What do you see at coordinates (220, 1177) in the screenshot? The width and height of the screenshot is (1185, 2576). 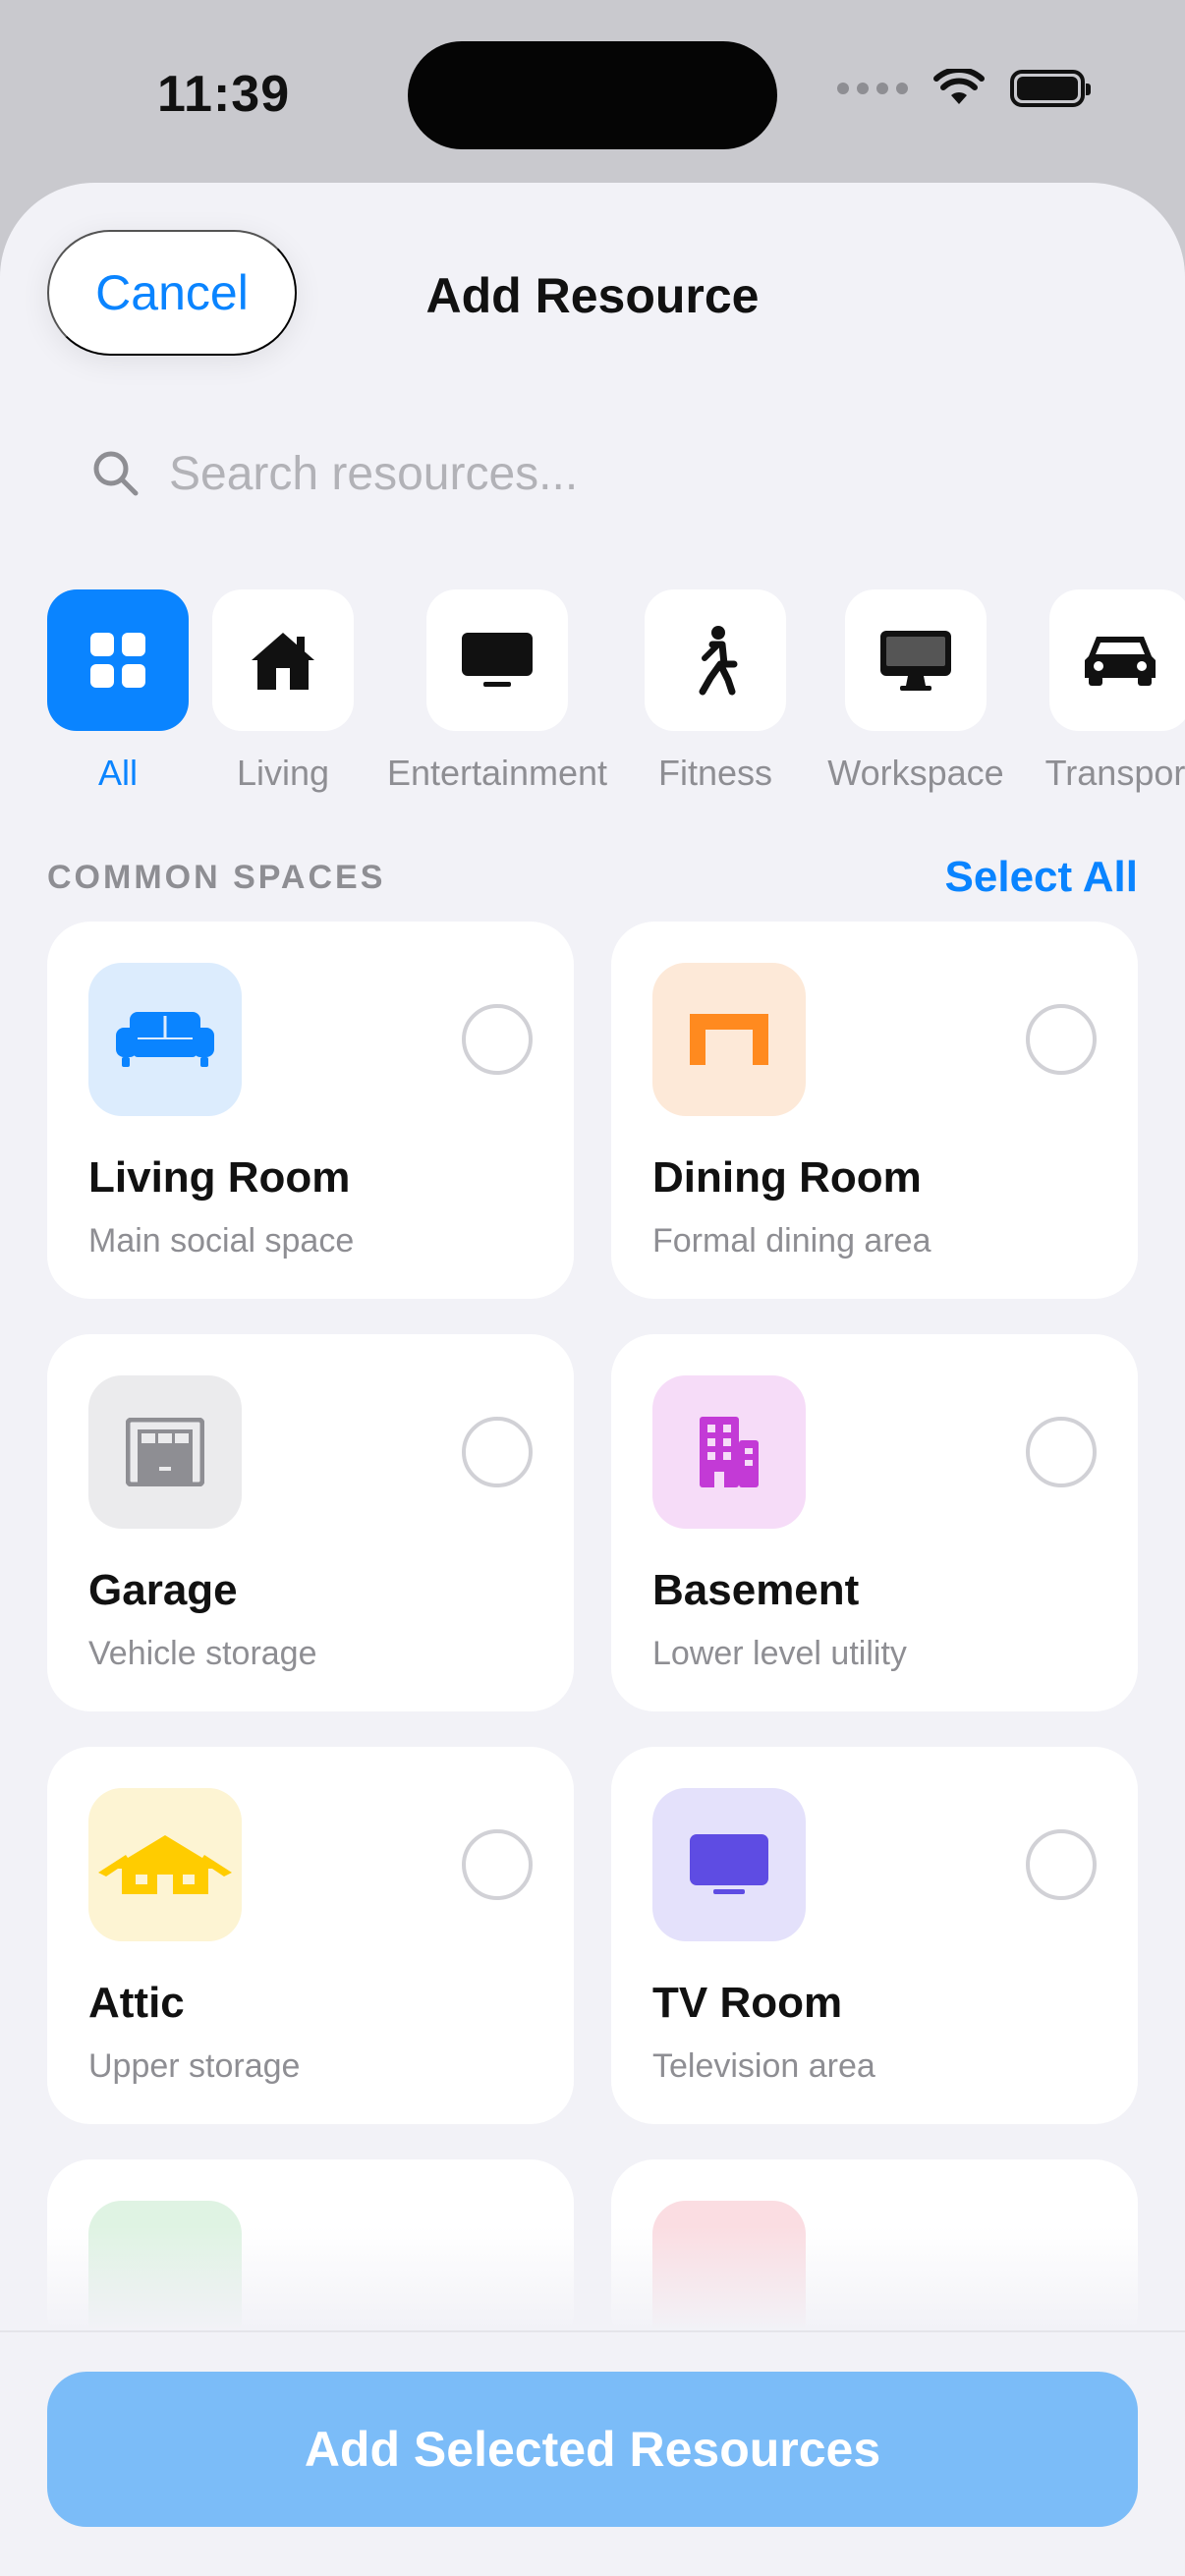 I see `resource-name: Living Room` at bounding box center [220, 1177].